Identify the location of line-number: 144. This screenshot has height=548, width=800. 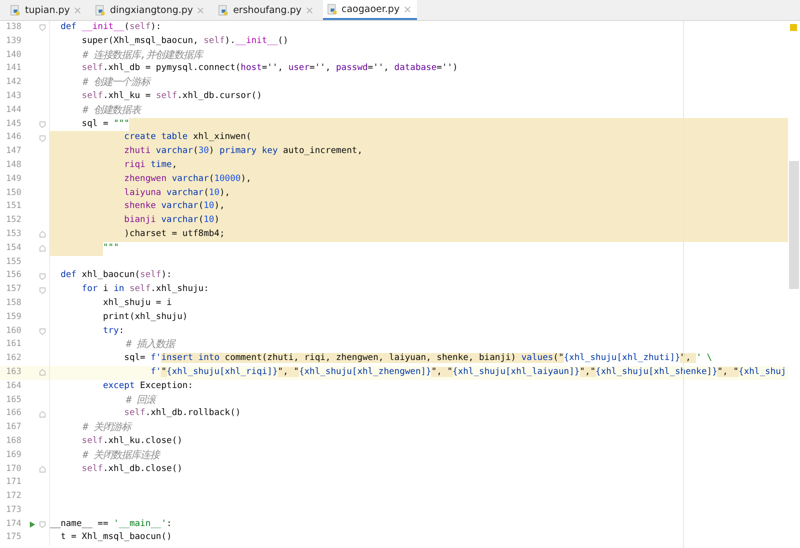
(13, 110).